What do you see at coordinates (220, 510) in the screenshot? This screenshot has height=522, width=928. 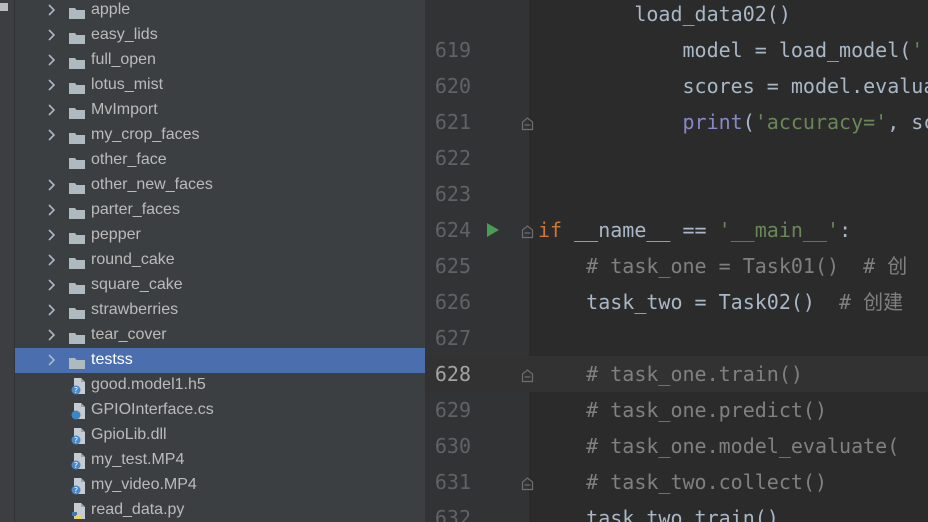 I see `file-item: read_data.py` at bounding box center [220, 510].